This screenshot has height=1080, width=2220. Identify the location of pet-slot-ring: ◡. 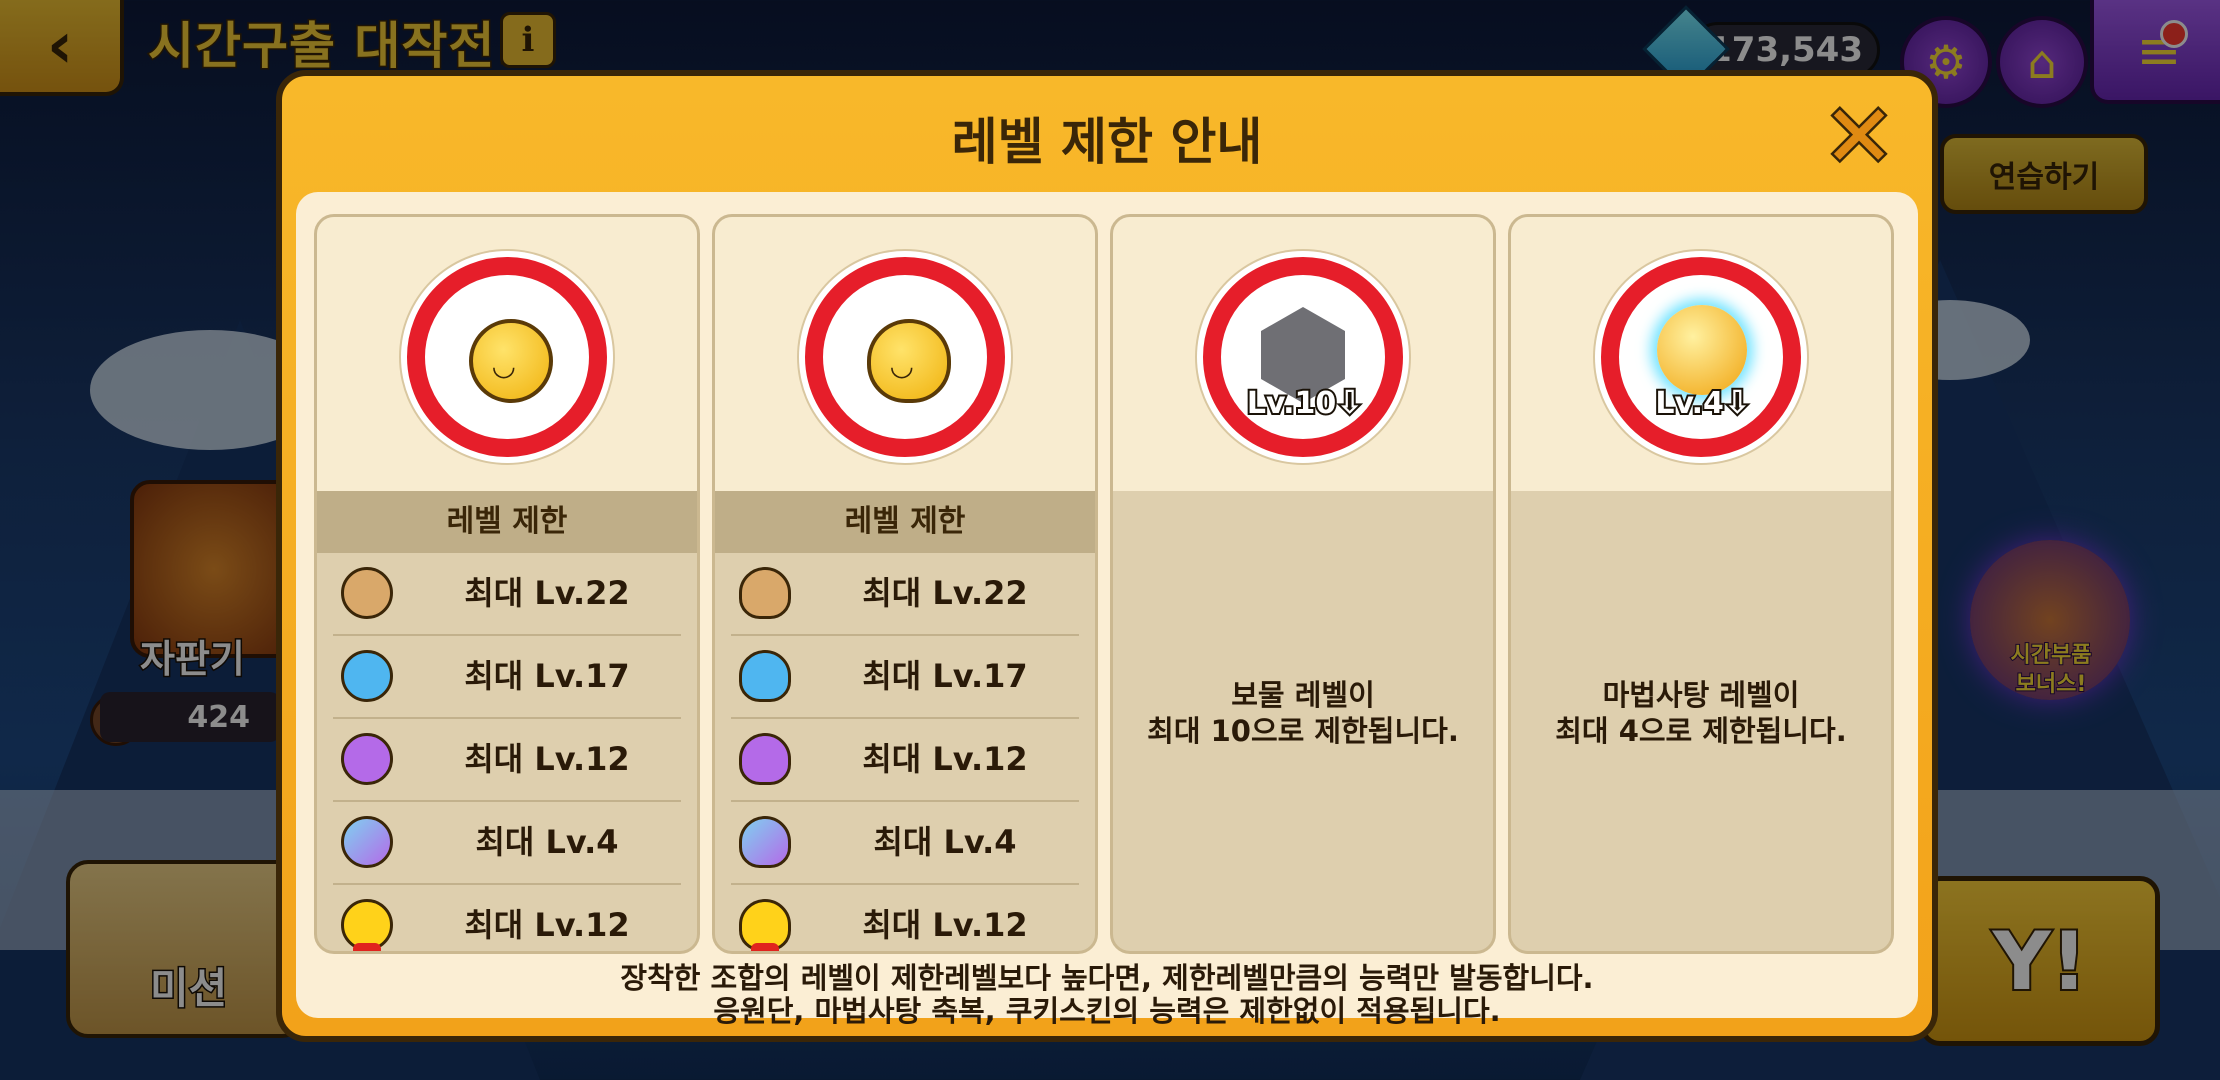
(905, 357).